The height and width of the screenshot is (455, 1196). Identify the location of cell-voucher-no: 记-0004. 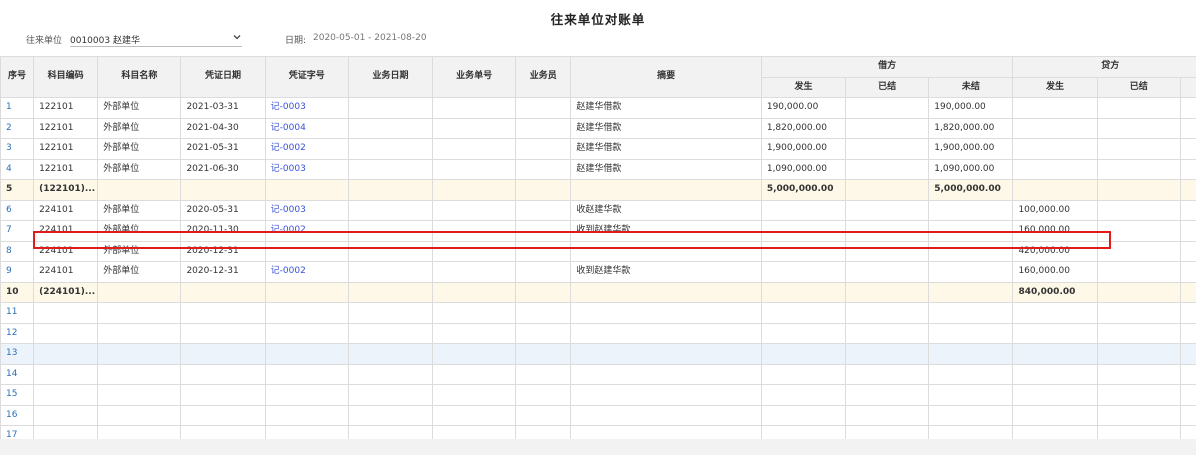
(306, 128).